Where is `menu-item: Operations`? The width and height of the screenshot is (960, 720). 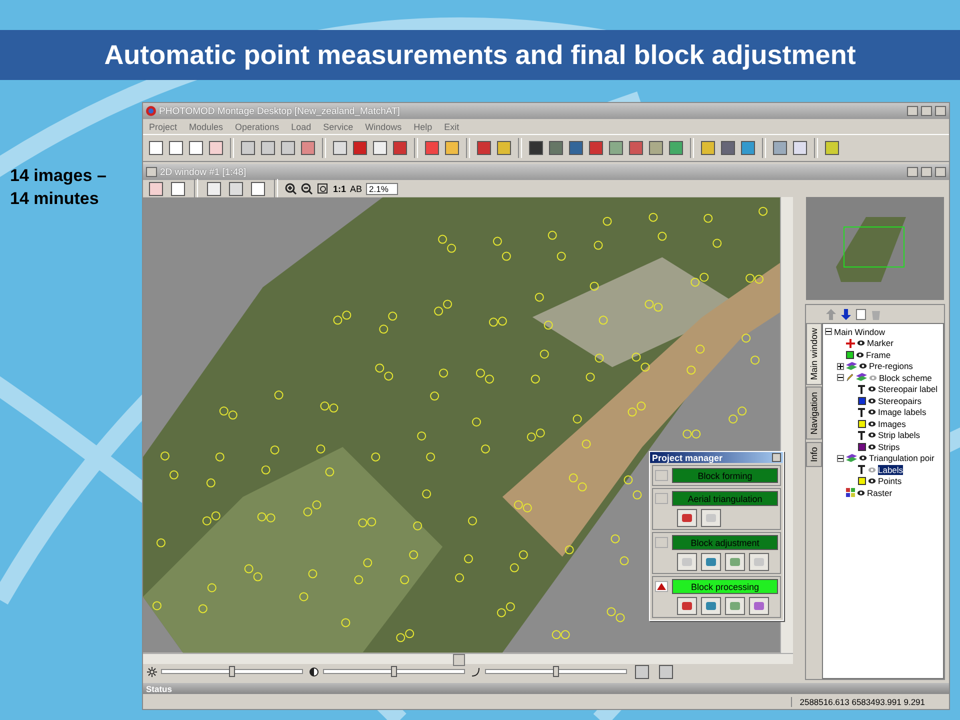 menu-item: Operations is located at coordinates (257, 127).